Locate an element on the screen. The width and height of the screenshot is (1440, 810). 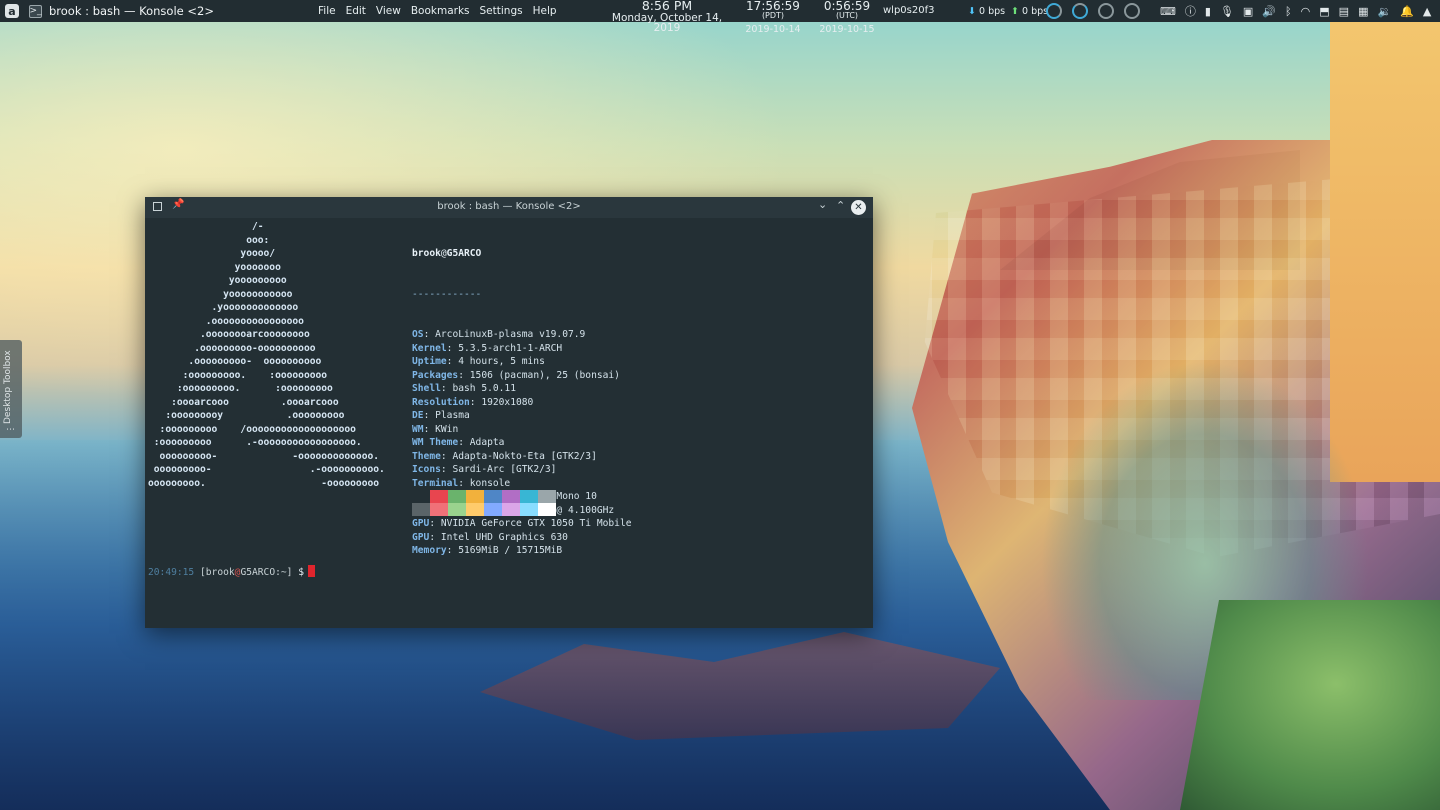
keyboard-icon: ⌨ is located at coordinates (1168, 11).